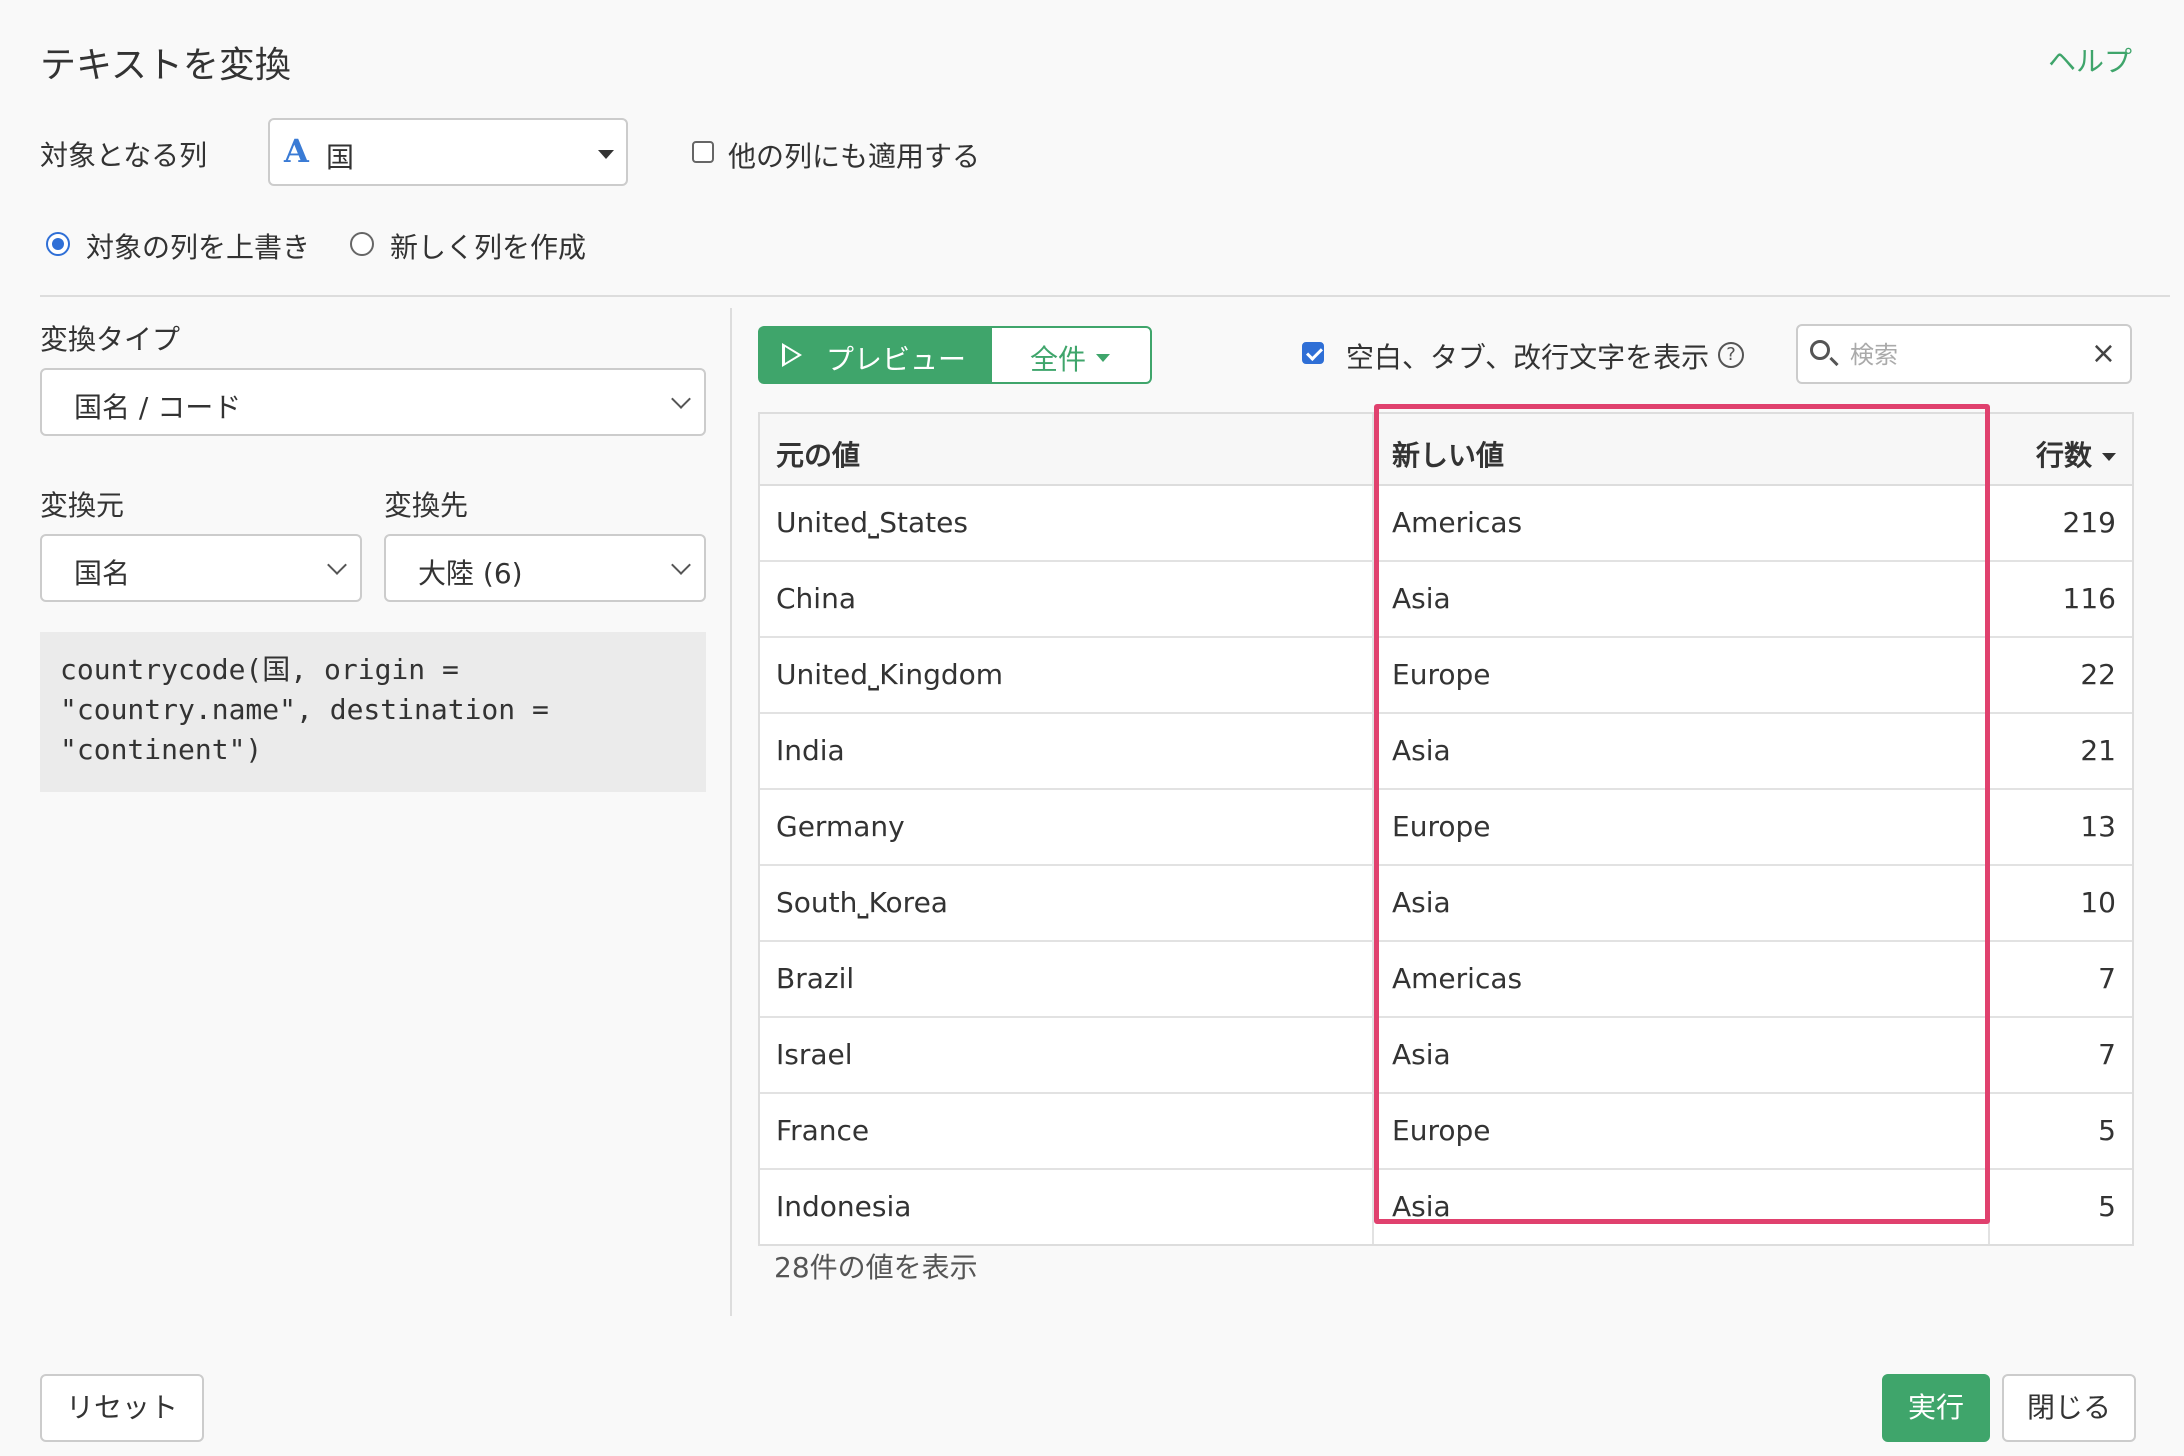  I want to click on table-header: 元の値 新しい値 行数, so click(1446, 450).